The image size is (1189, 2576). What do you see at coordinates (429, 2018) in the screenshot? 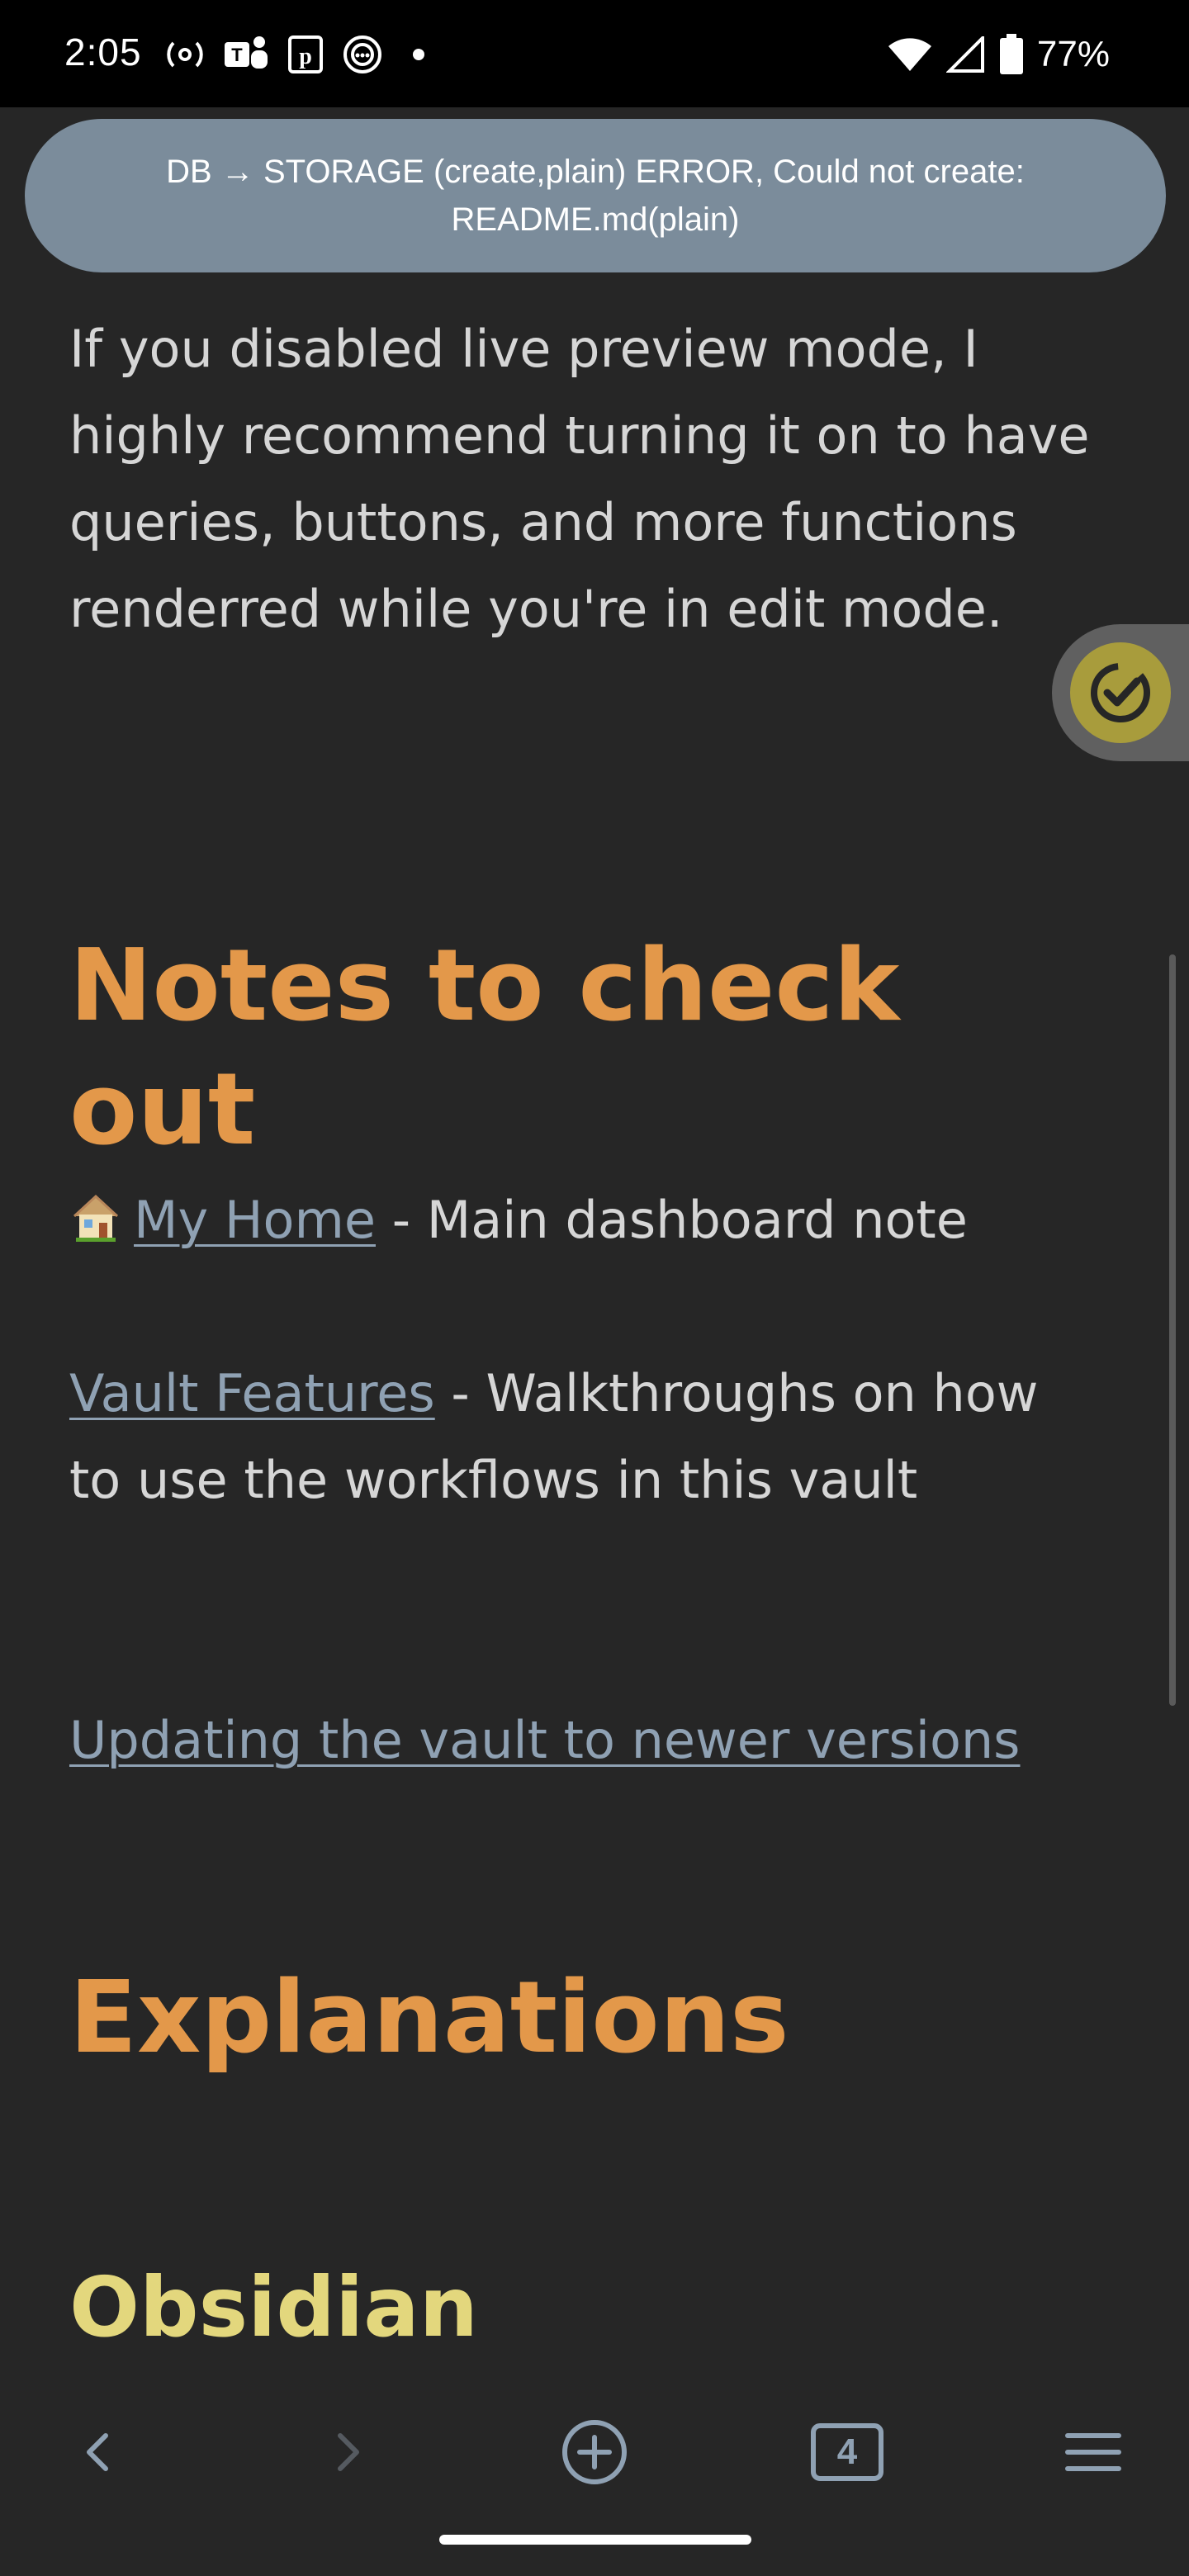
I see `heading-explanations: Explanations` at bounding box center [429, 2018].